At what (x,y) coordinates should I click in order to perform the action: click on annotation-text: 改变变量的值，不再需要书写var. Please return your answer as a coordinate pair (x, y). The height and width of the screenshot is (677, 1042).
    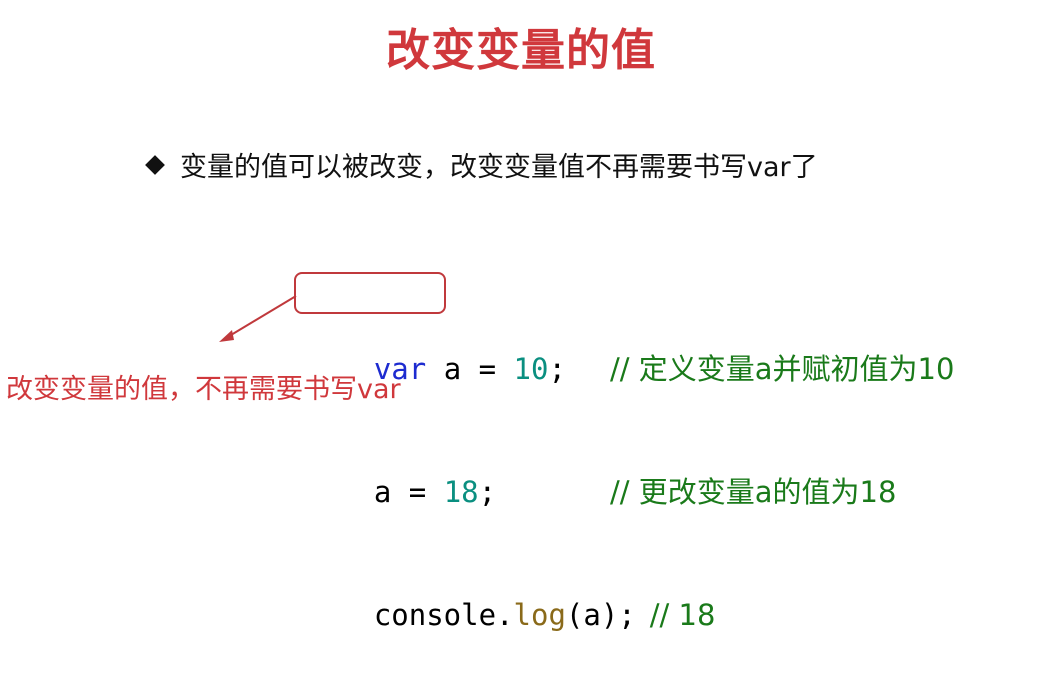
    Looking at the image, I should click on (203, 389).